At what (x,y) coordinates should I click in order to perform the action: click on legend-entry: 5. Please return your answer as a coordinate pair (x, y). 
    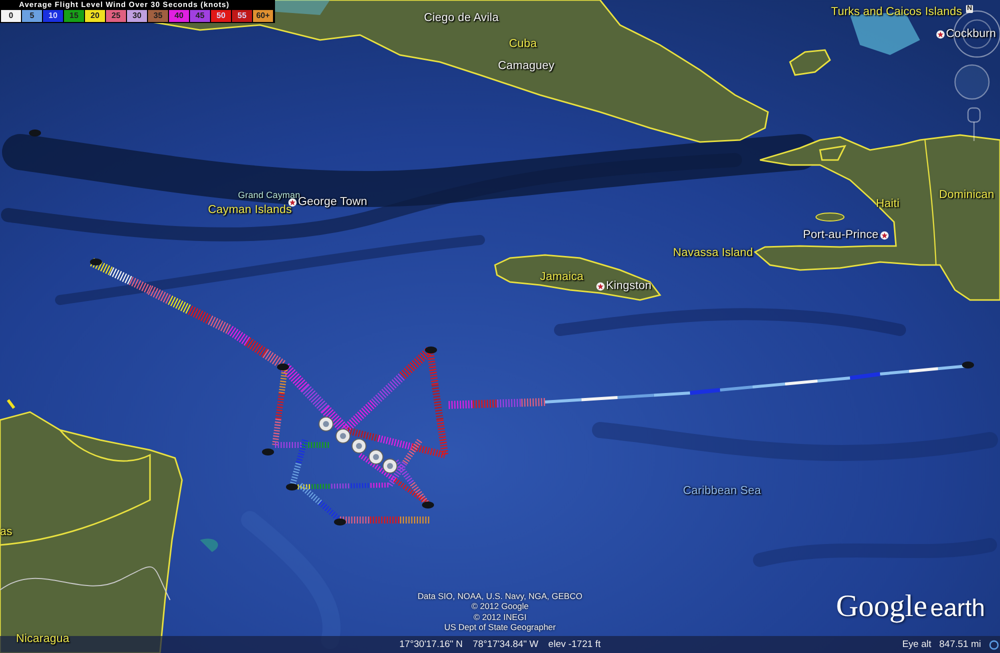
    Looking at the image, I should click on (32, 16).